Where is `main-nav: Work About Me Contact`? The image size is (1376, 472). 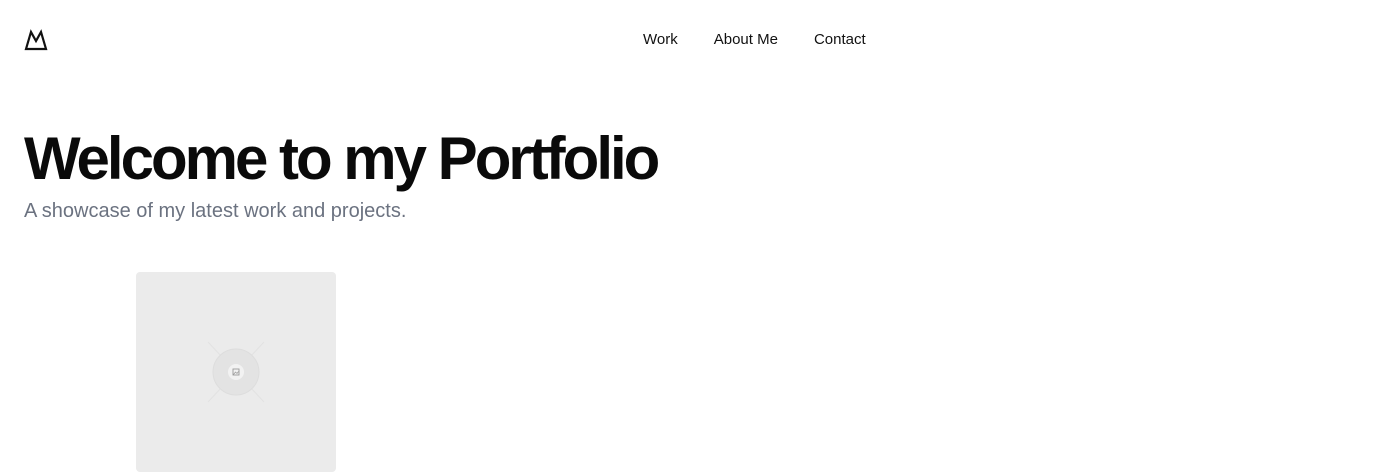 main-nav: Work About Me Contact is located at coordinates (754, 40).